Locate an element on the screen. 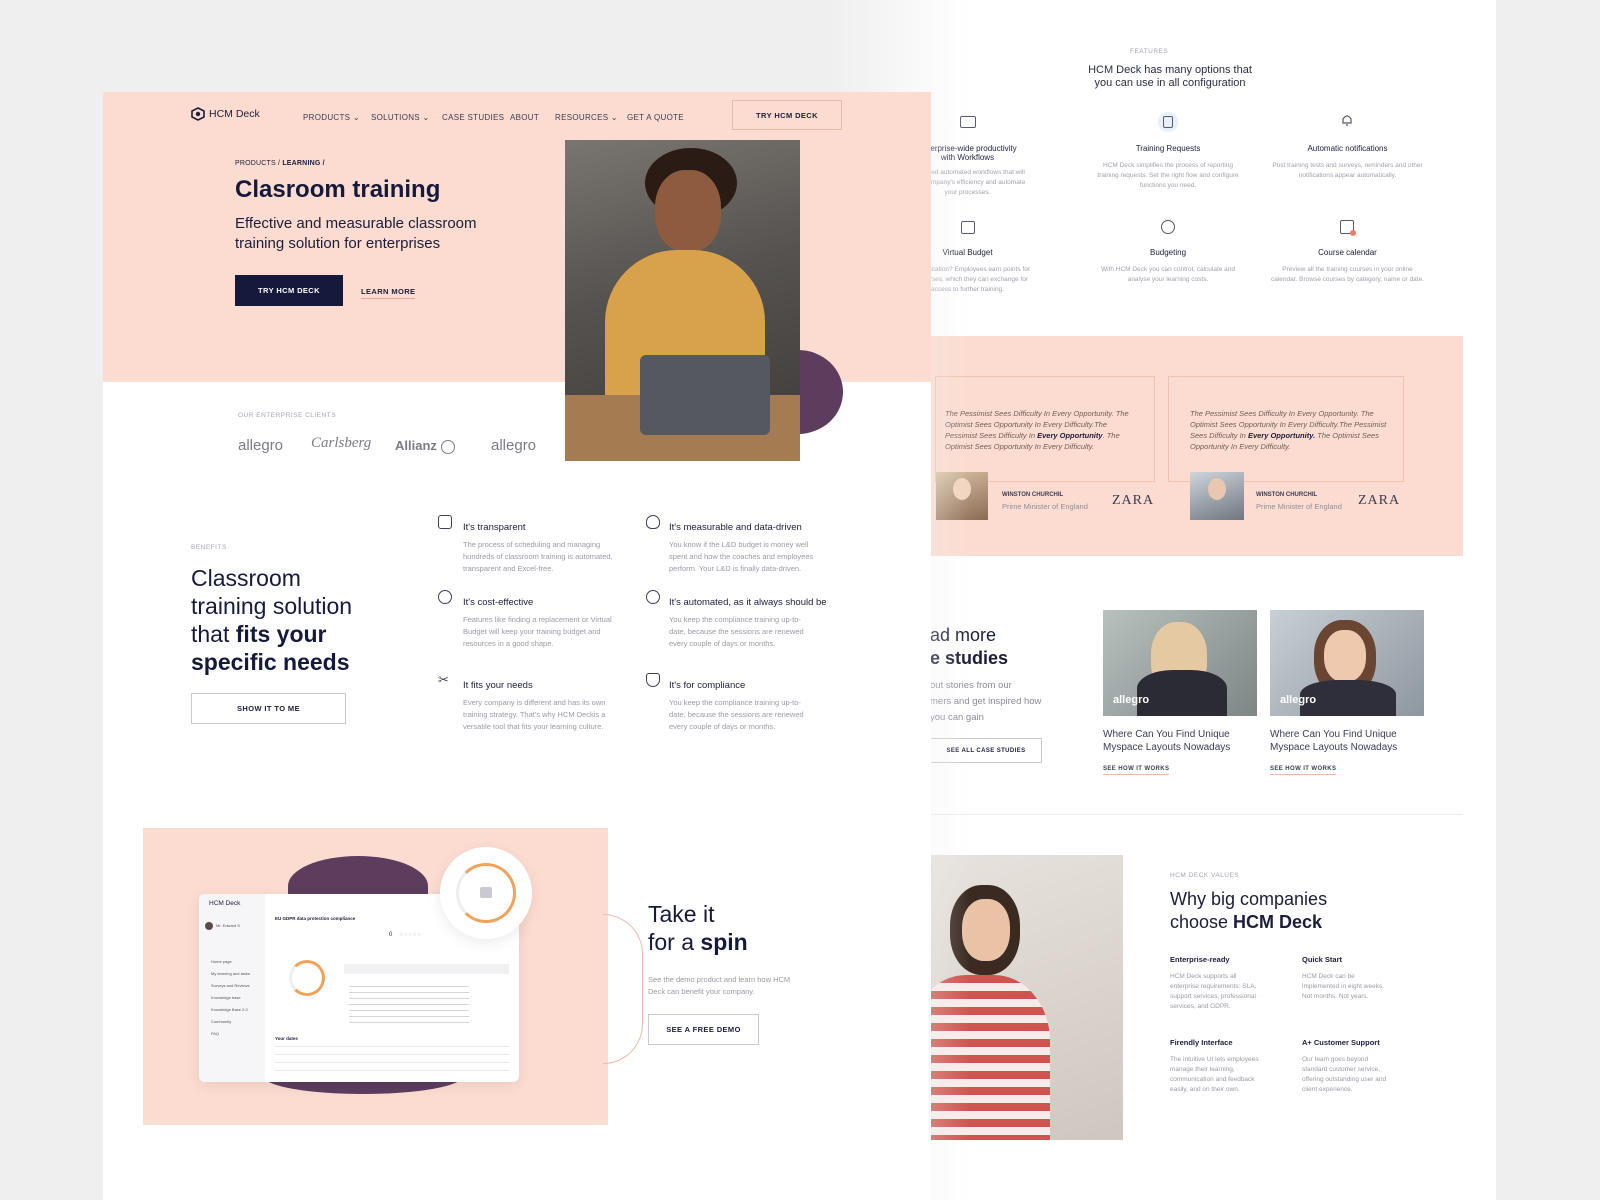 The width and height of the screenshot is (1600, 1200). cloud-icon is located at coordinates (653, 522).